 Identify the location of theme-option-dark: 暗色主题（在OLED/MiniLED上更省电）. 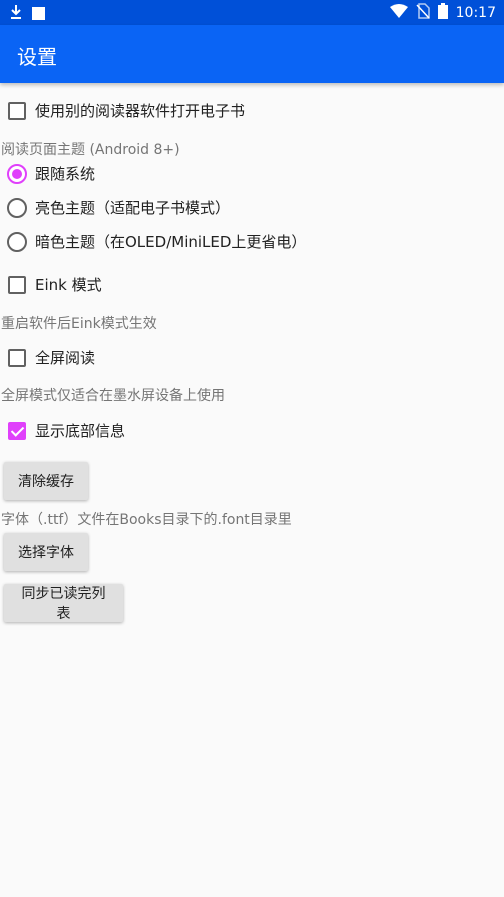
(153, 241).